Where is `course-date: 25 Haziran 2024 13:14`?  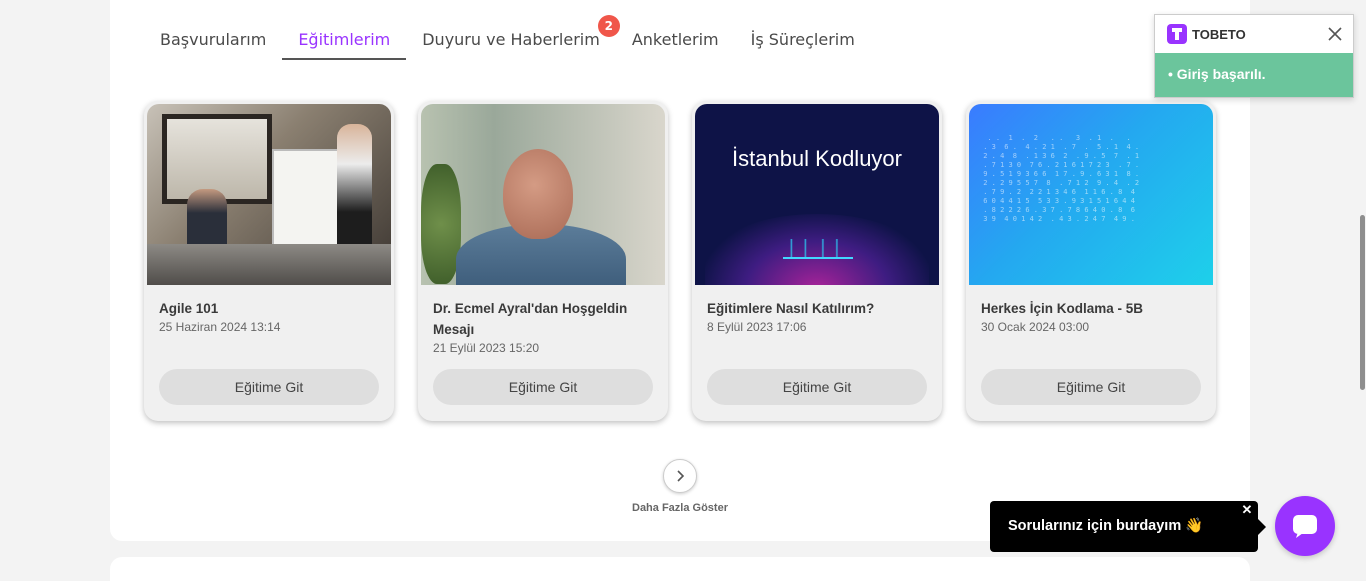 course-date: 25 Haziran 2024 13:14 is located at coordinates (220, 327).